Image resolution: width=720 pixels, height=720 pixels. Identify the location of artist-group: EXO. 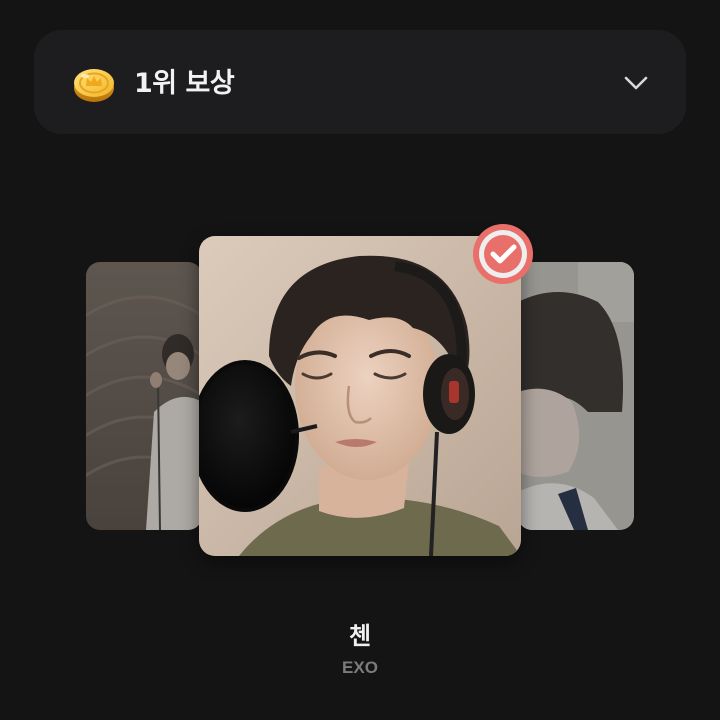
(360, 667).